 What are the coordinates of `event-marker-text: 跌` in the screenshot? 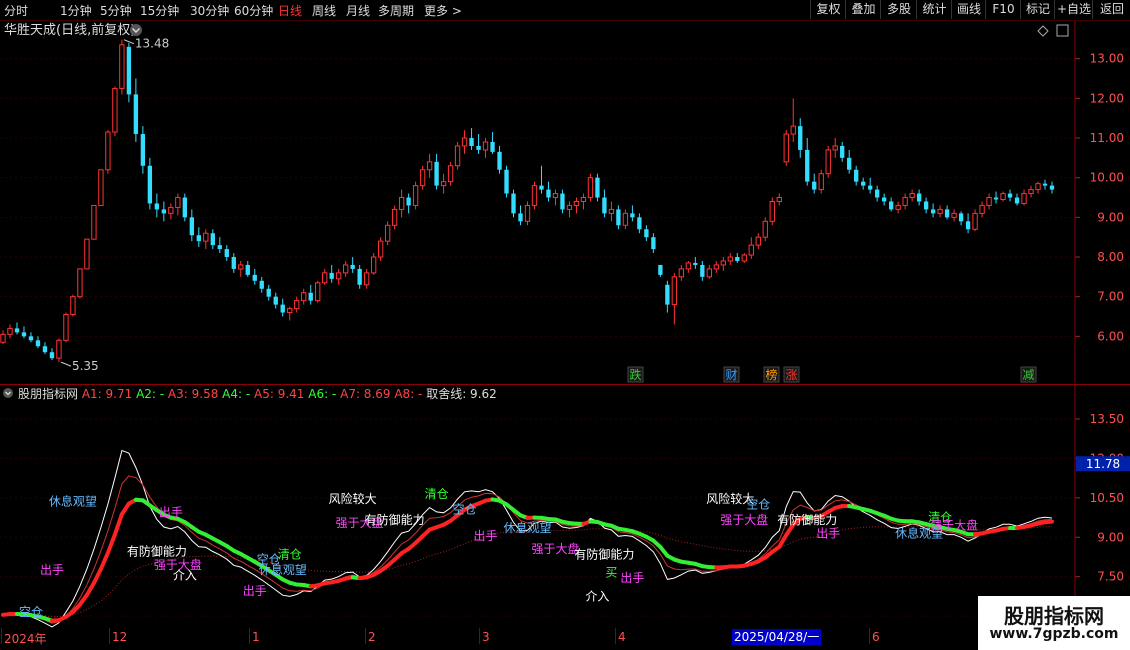 It's located at (635, 374).